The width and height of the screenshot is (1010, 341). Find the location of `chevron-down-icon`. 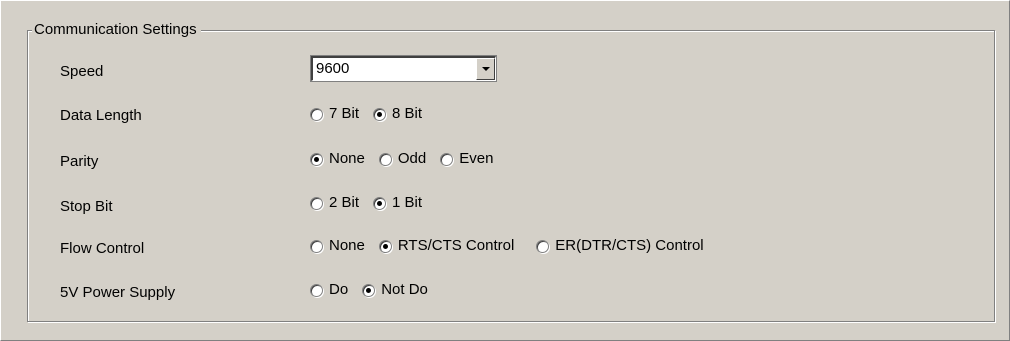

chevron-down-icon is located at coordinates (485, 69).